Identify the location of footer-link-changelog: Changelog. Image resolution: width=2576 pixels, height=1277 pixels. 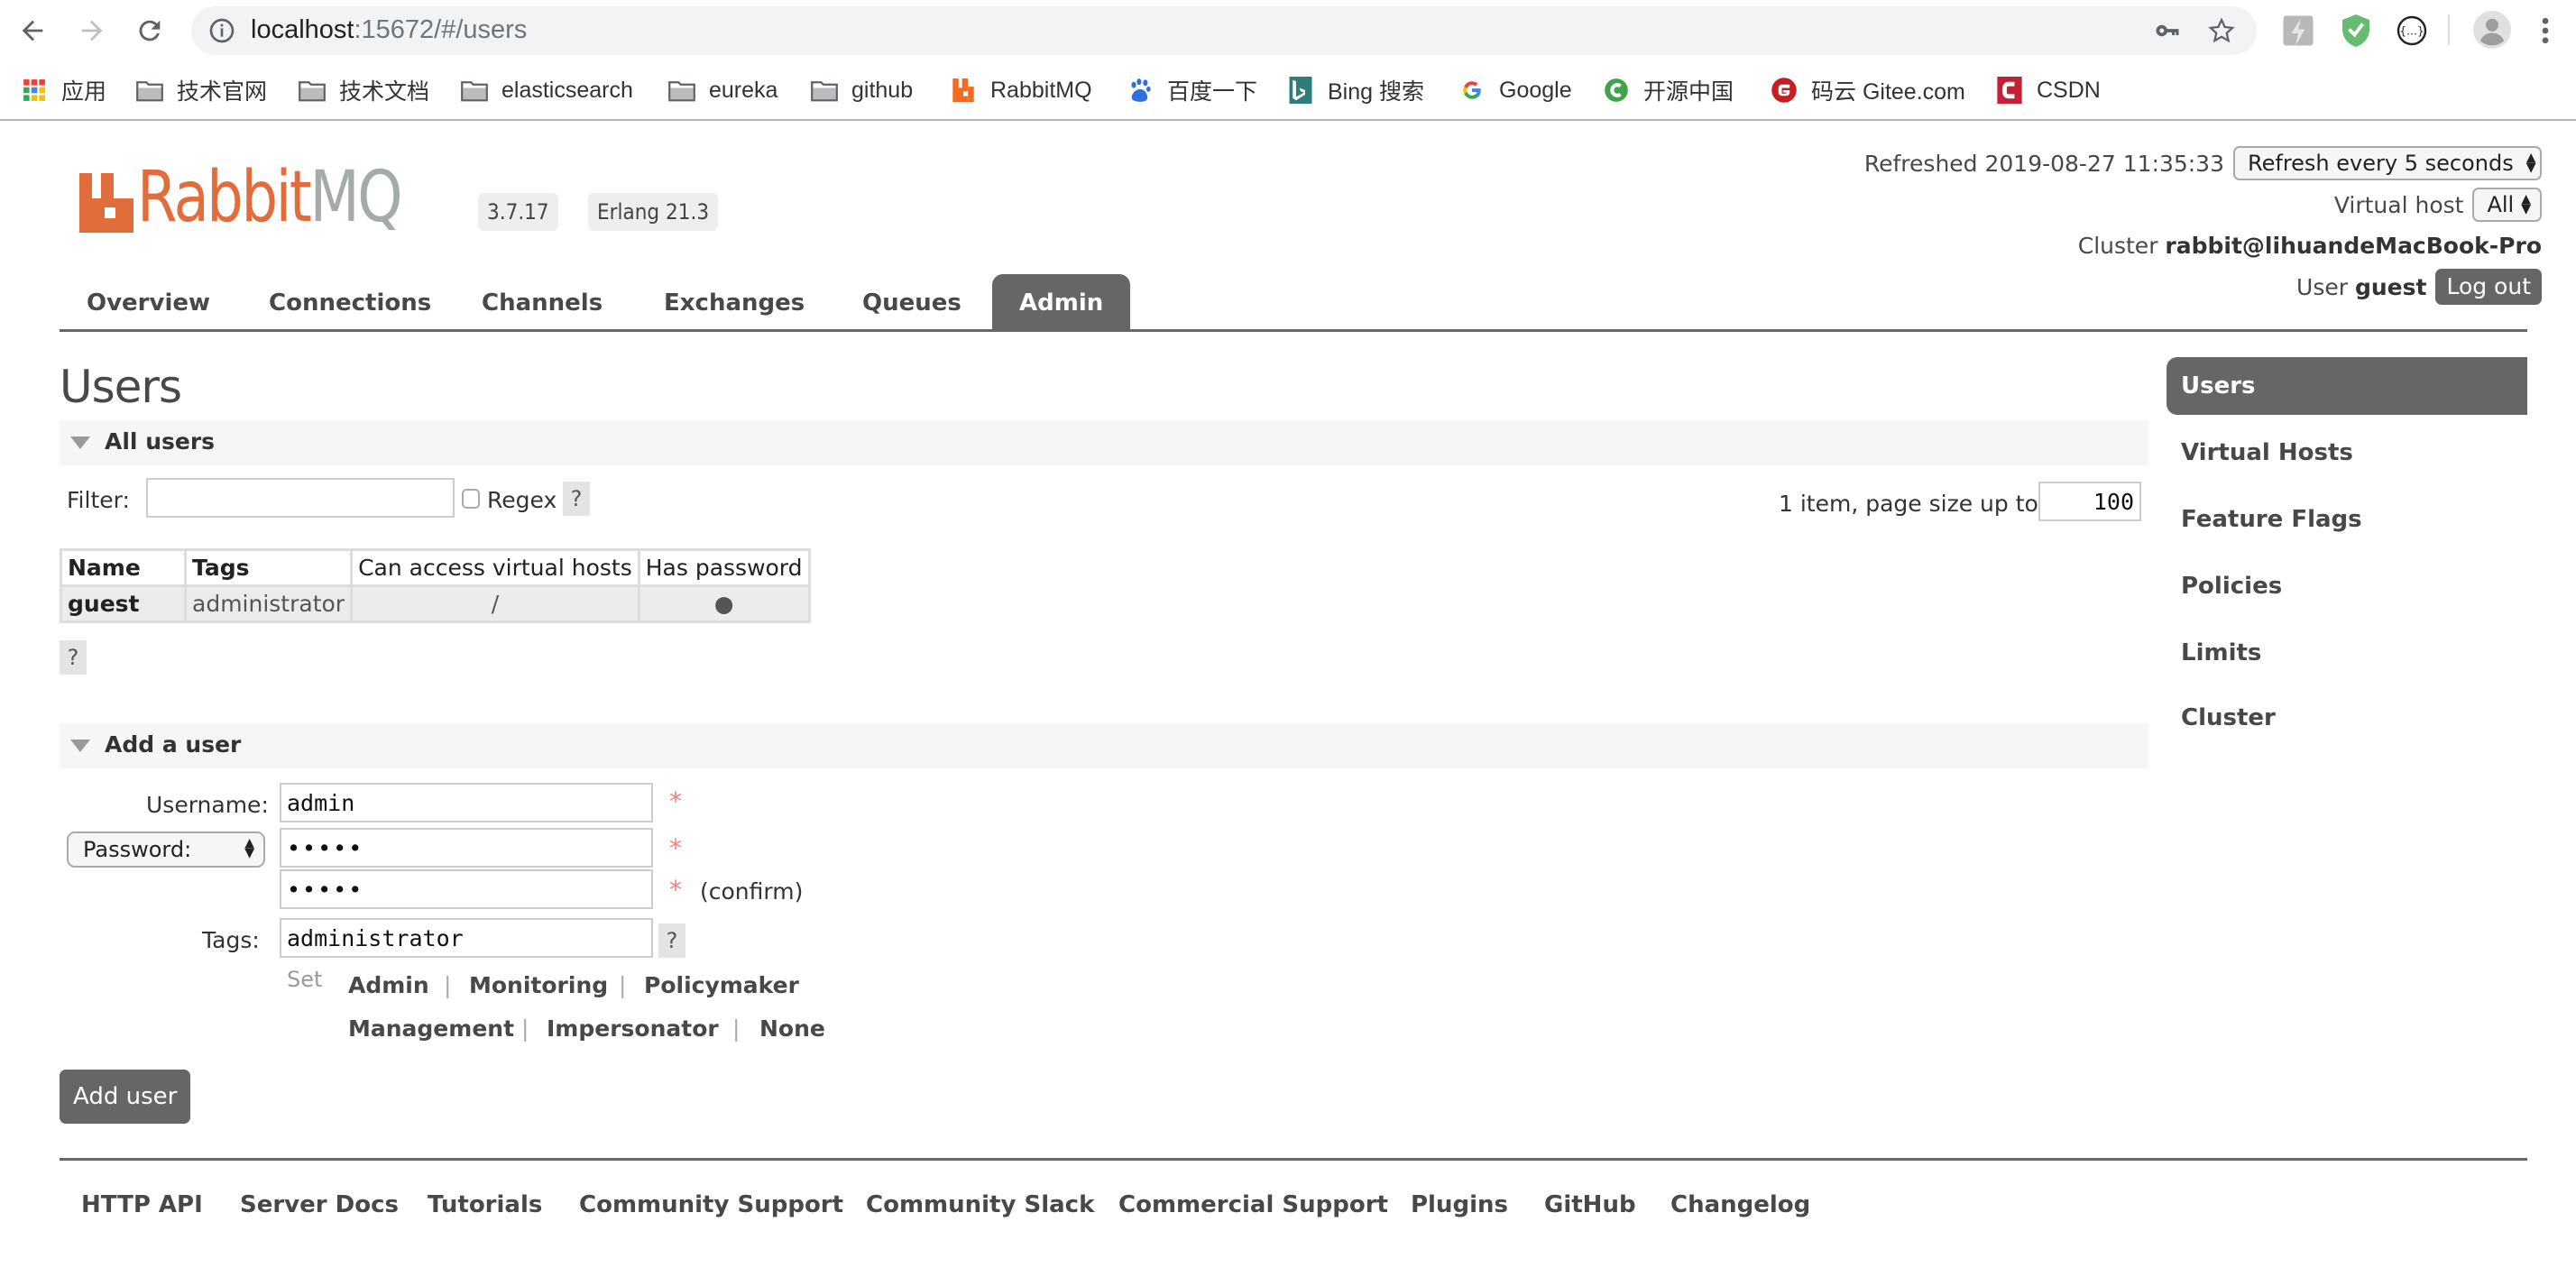
(1740, 1204).